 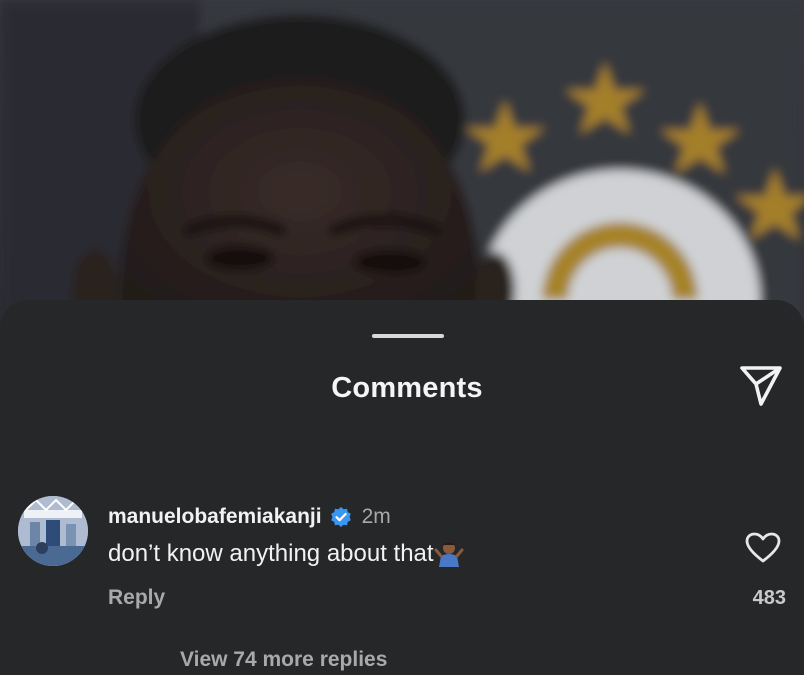 I want to click on comment-body: don’t know anything about that, so click(x=286, y=554).